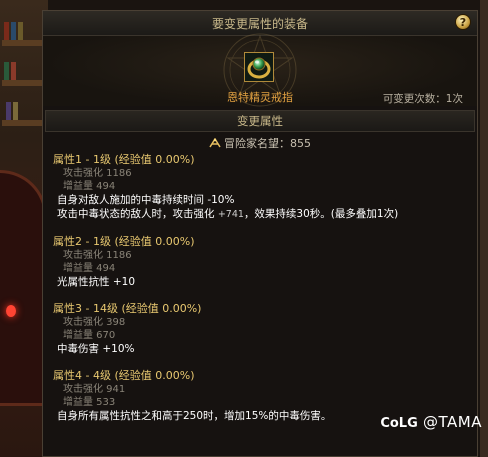  I want to click on equipment-display: 恩特精灵戒指 可变更次数：1次, so click(260, 70).